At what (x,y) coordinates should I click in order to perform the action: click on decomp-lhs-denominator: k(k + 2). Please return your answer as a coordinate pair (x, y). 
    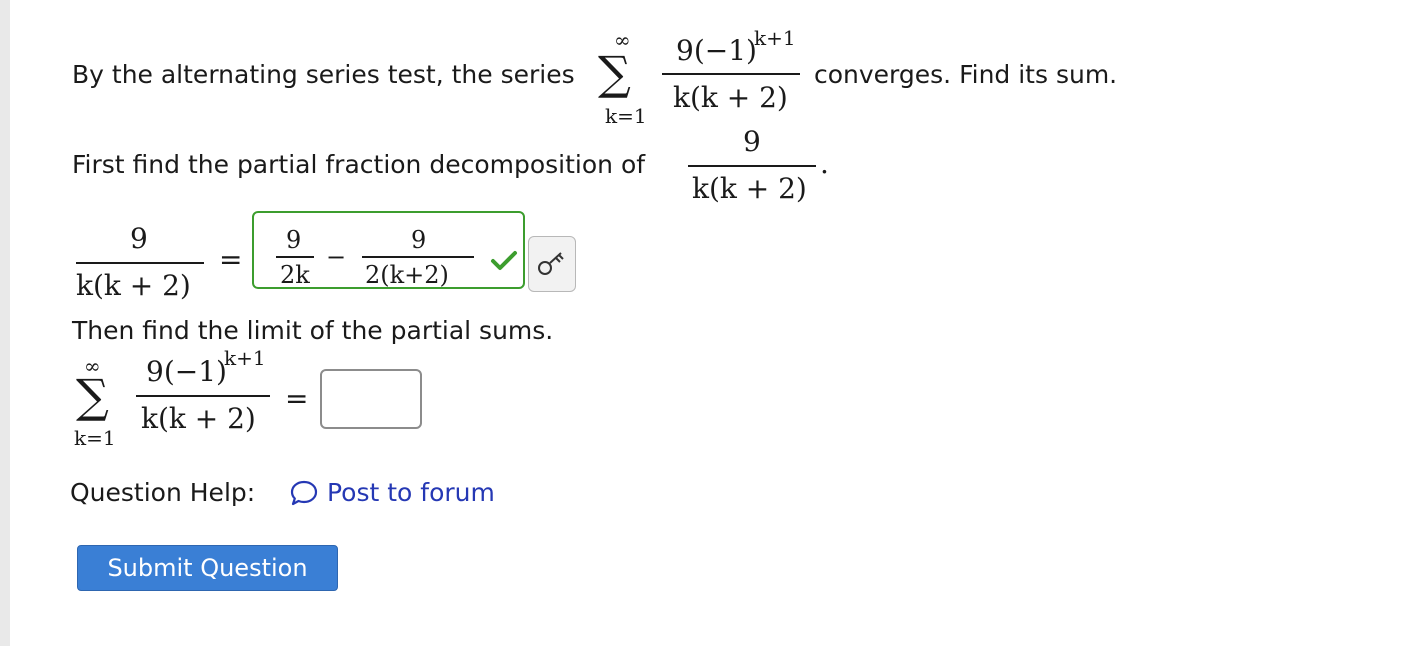
    Looking at the image, I should click on (133, 285).